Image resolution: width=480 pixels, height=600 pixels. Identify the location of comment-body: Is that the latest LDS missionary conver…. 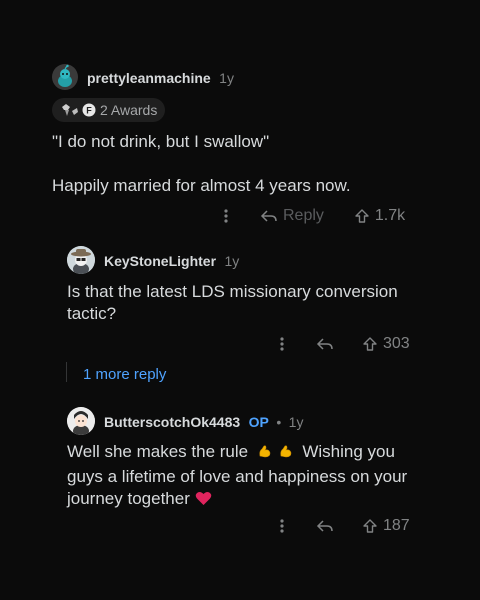
(232, 302).